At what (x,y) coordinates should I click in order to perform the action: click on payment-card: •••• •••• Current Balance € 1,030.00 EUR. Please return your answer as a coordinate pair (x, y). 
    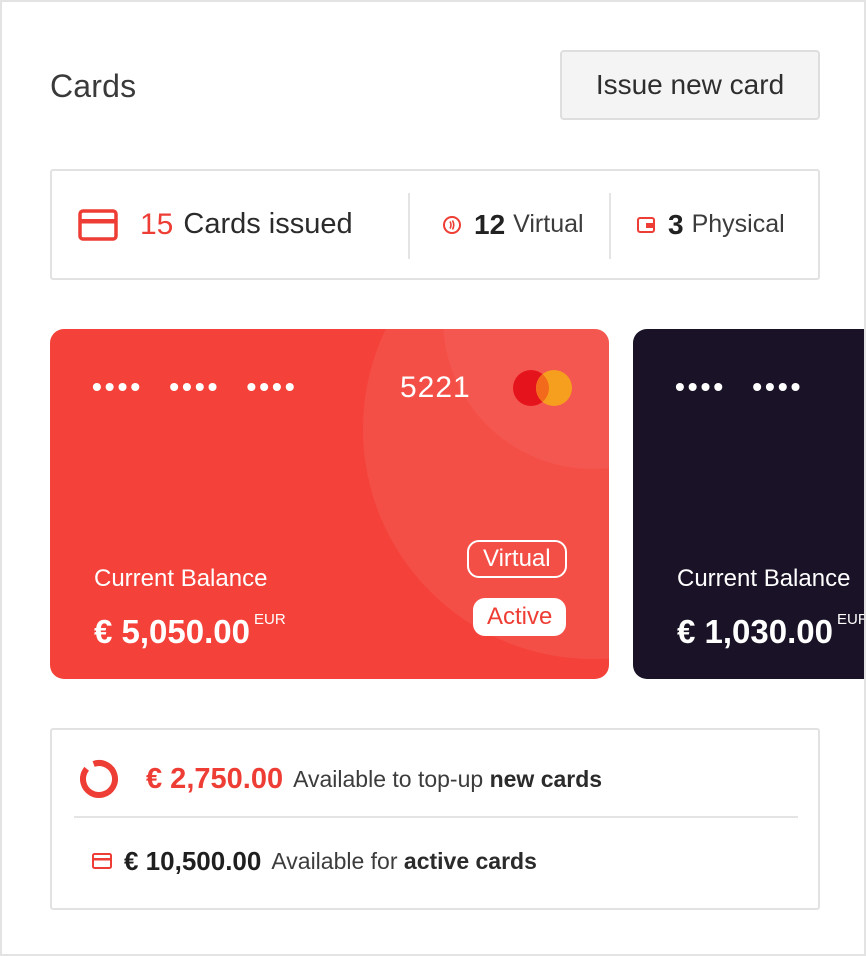
    Looking at the image, I should click on (749, 504).